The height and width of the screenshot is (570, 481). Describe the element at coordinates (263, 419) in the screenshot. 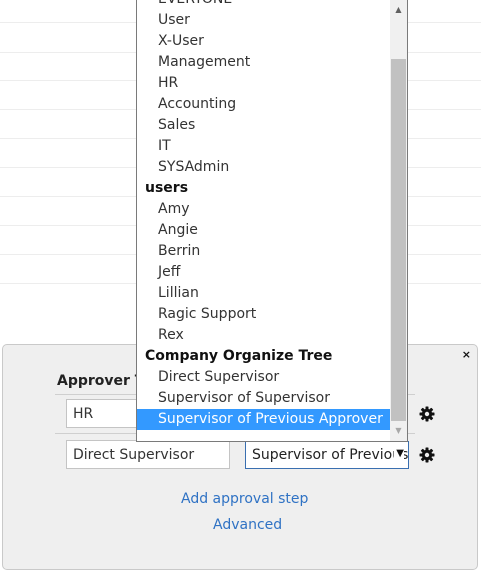

I see `dropdown-option: Supervisor of Previous Approver` at that location.